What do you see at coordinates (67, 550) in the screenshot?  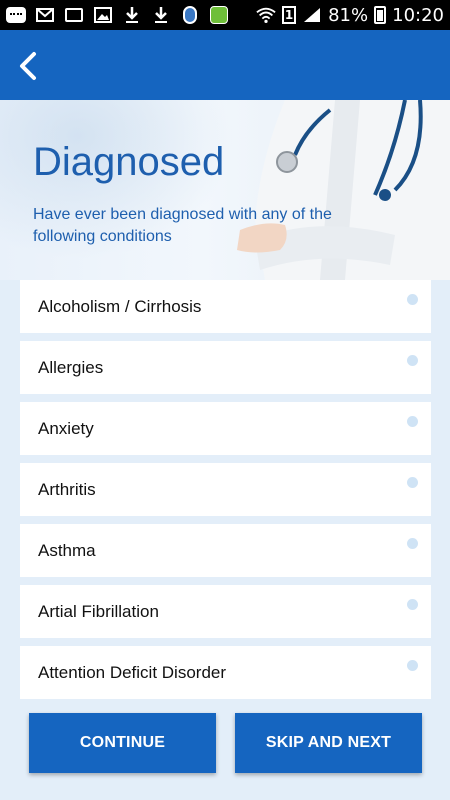 I see `condition-label: Asthma` at bounding box center [67, 550].